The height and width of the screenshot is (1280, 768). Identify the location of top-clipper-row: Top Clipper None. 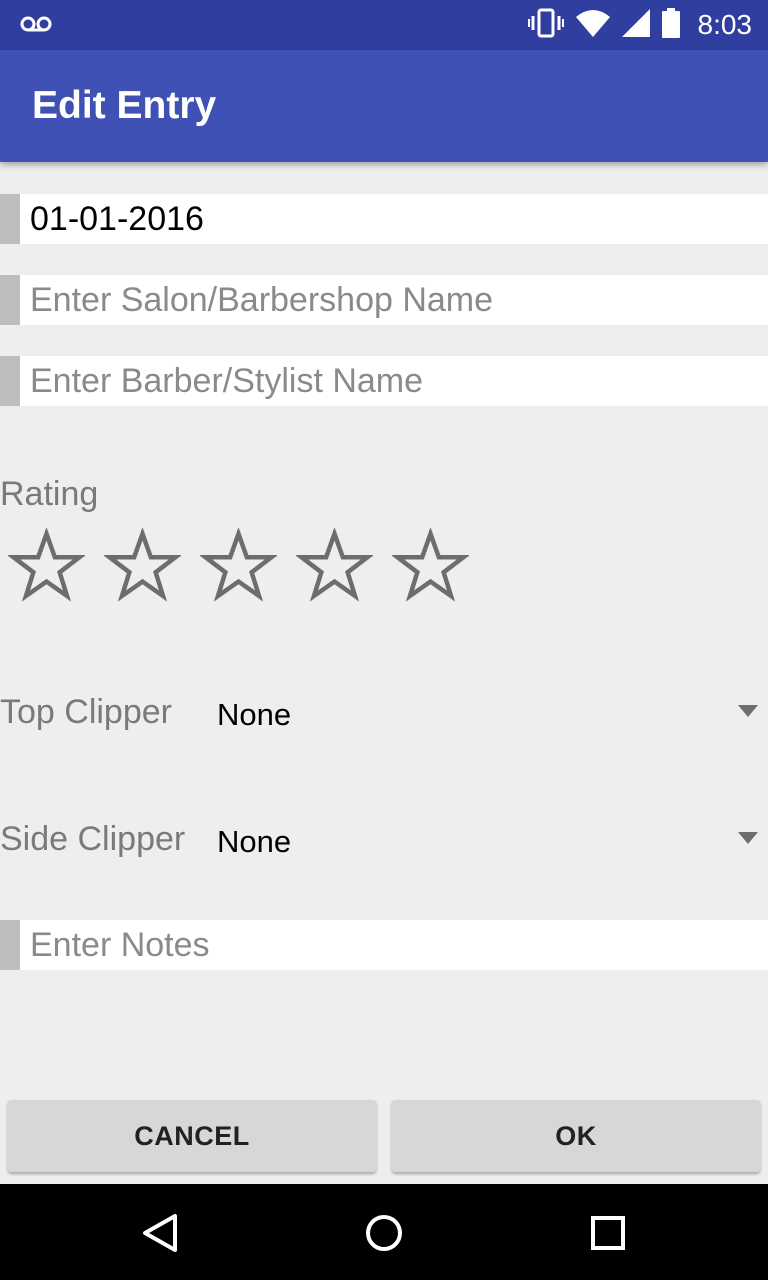
(384, 713).